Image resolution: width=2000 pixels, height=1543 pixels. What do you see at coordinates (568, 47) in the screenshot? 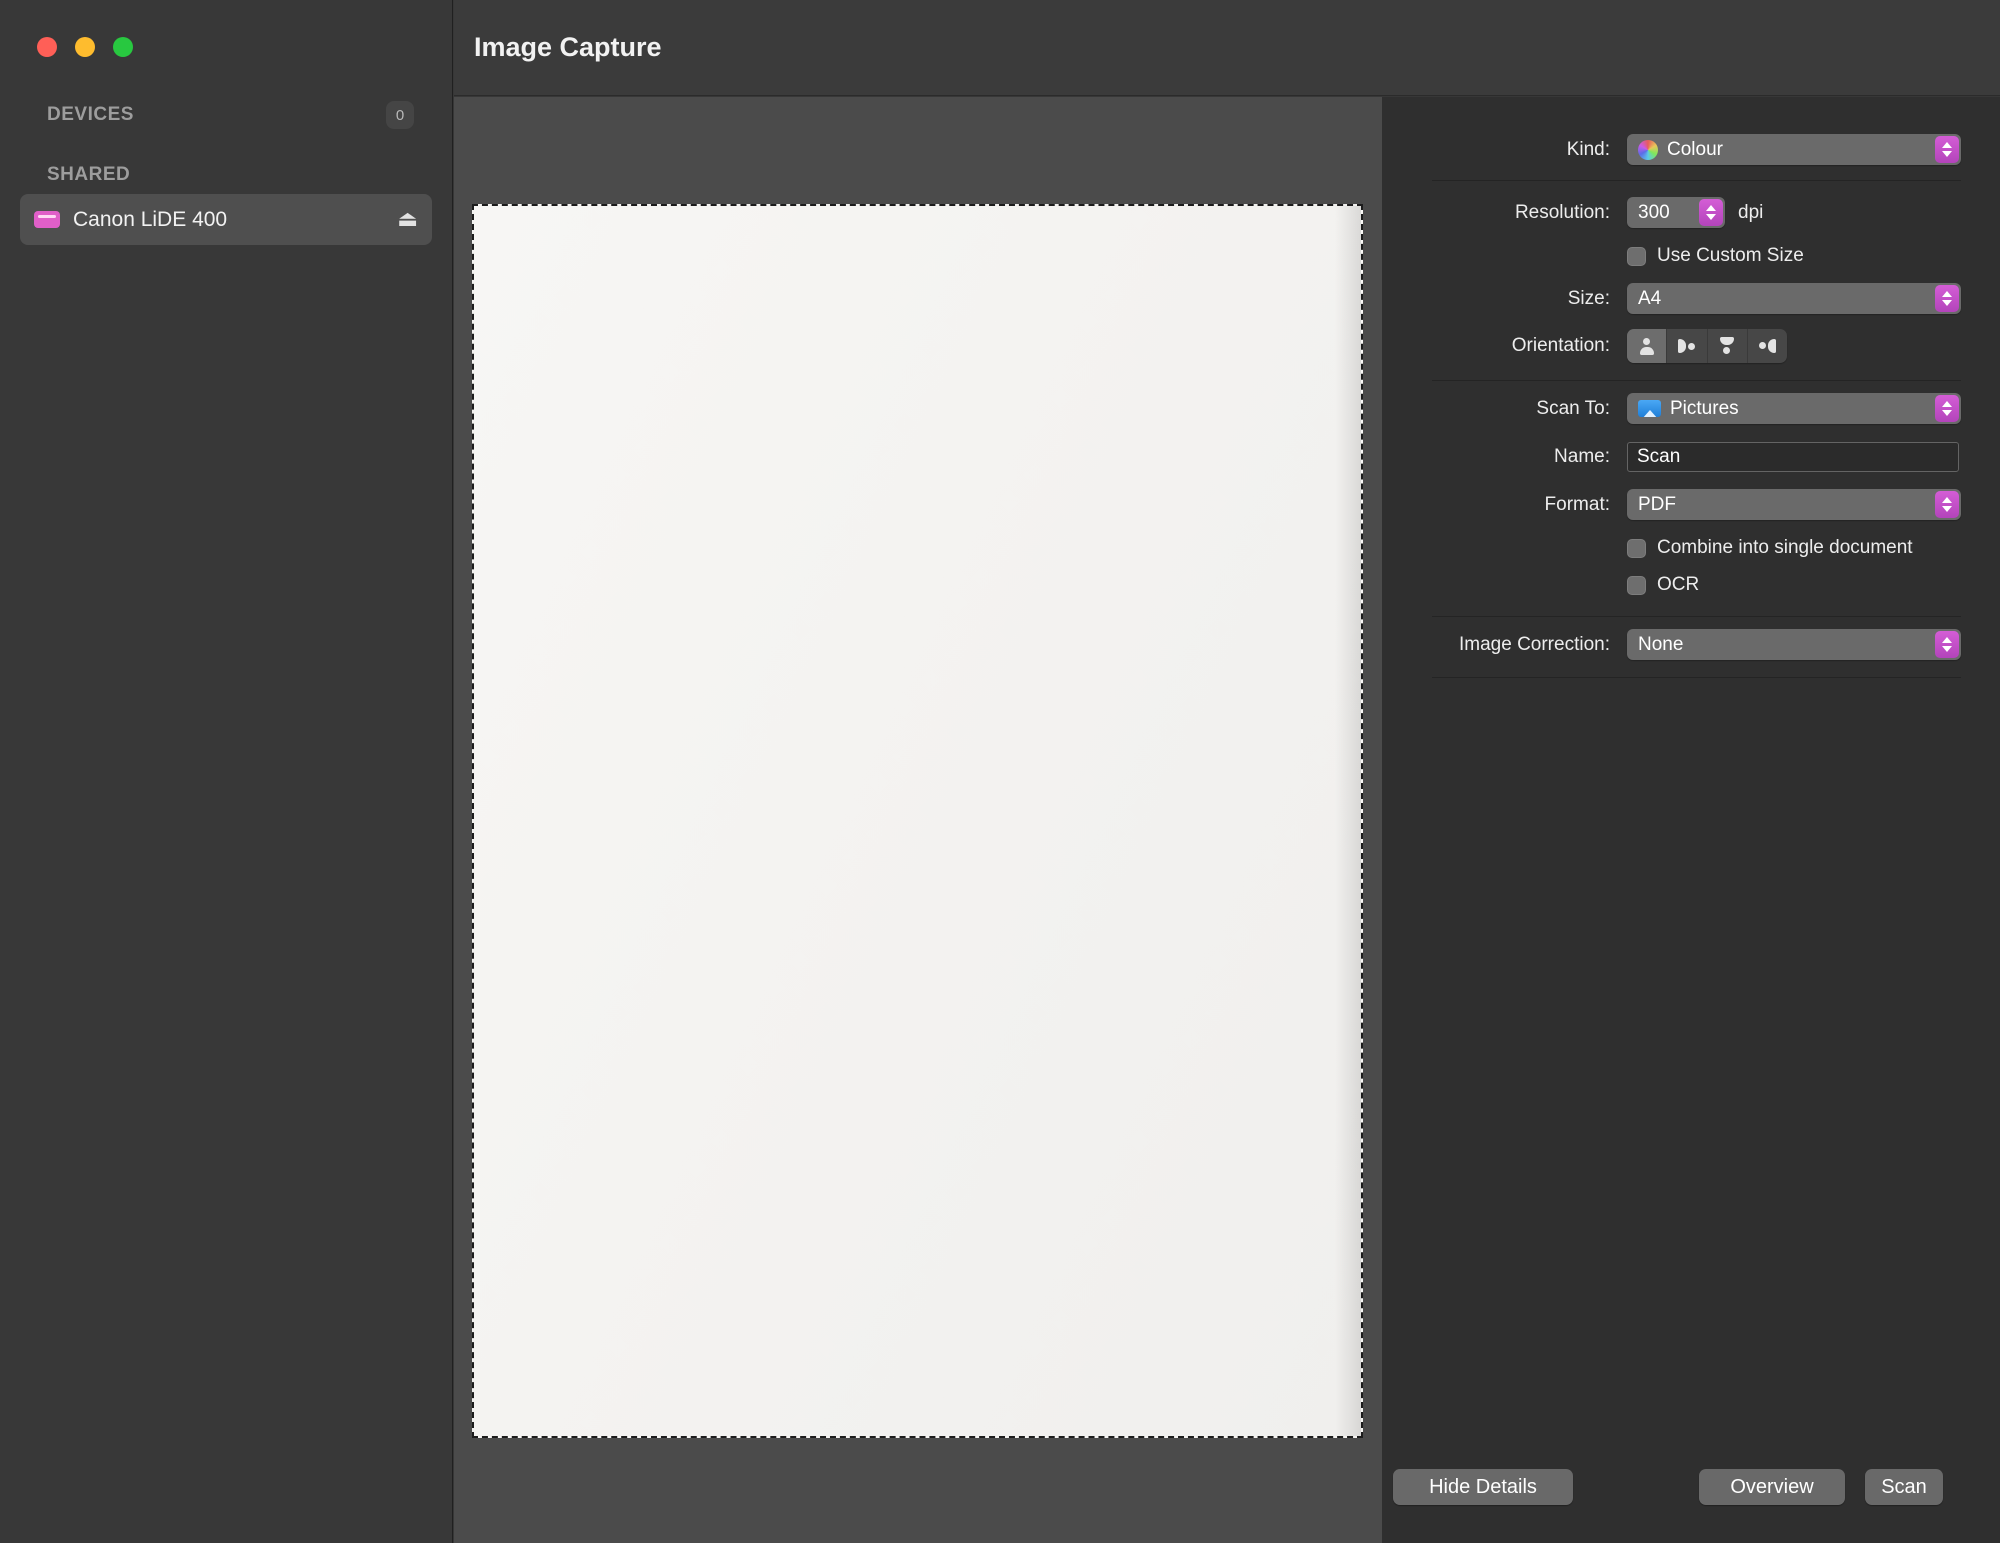
I see `window-title: Image Capture` at bounding box center [568, 47].